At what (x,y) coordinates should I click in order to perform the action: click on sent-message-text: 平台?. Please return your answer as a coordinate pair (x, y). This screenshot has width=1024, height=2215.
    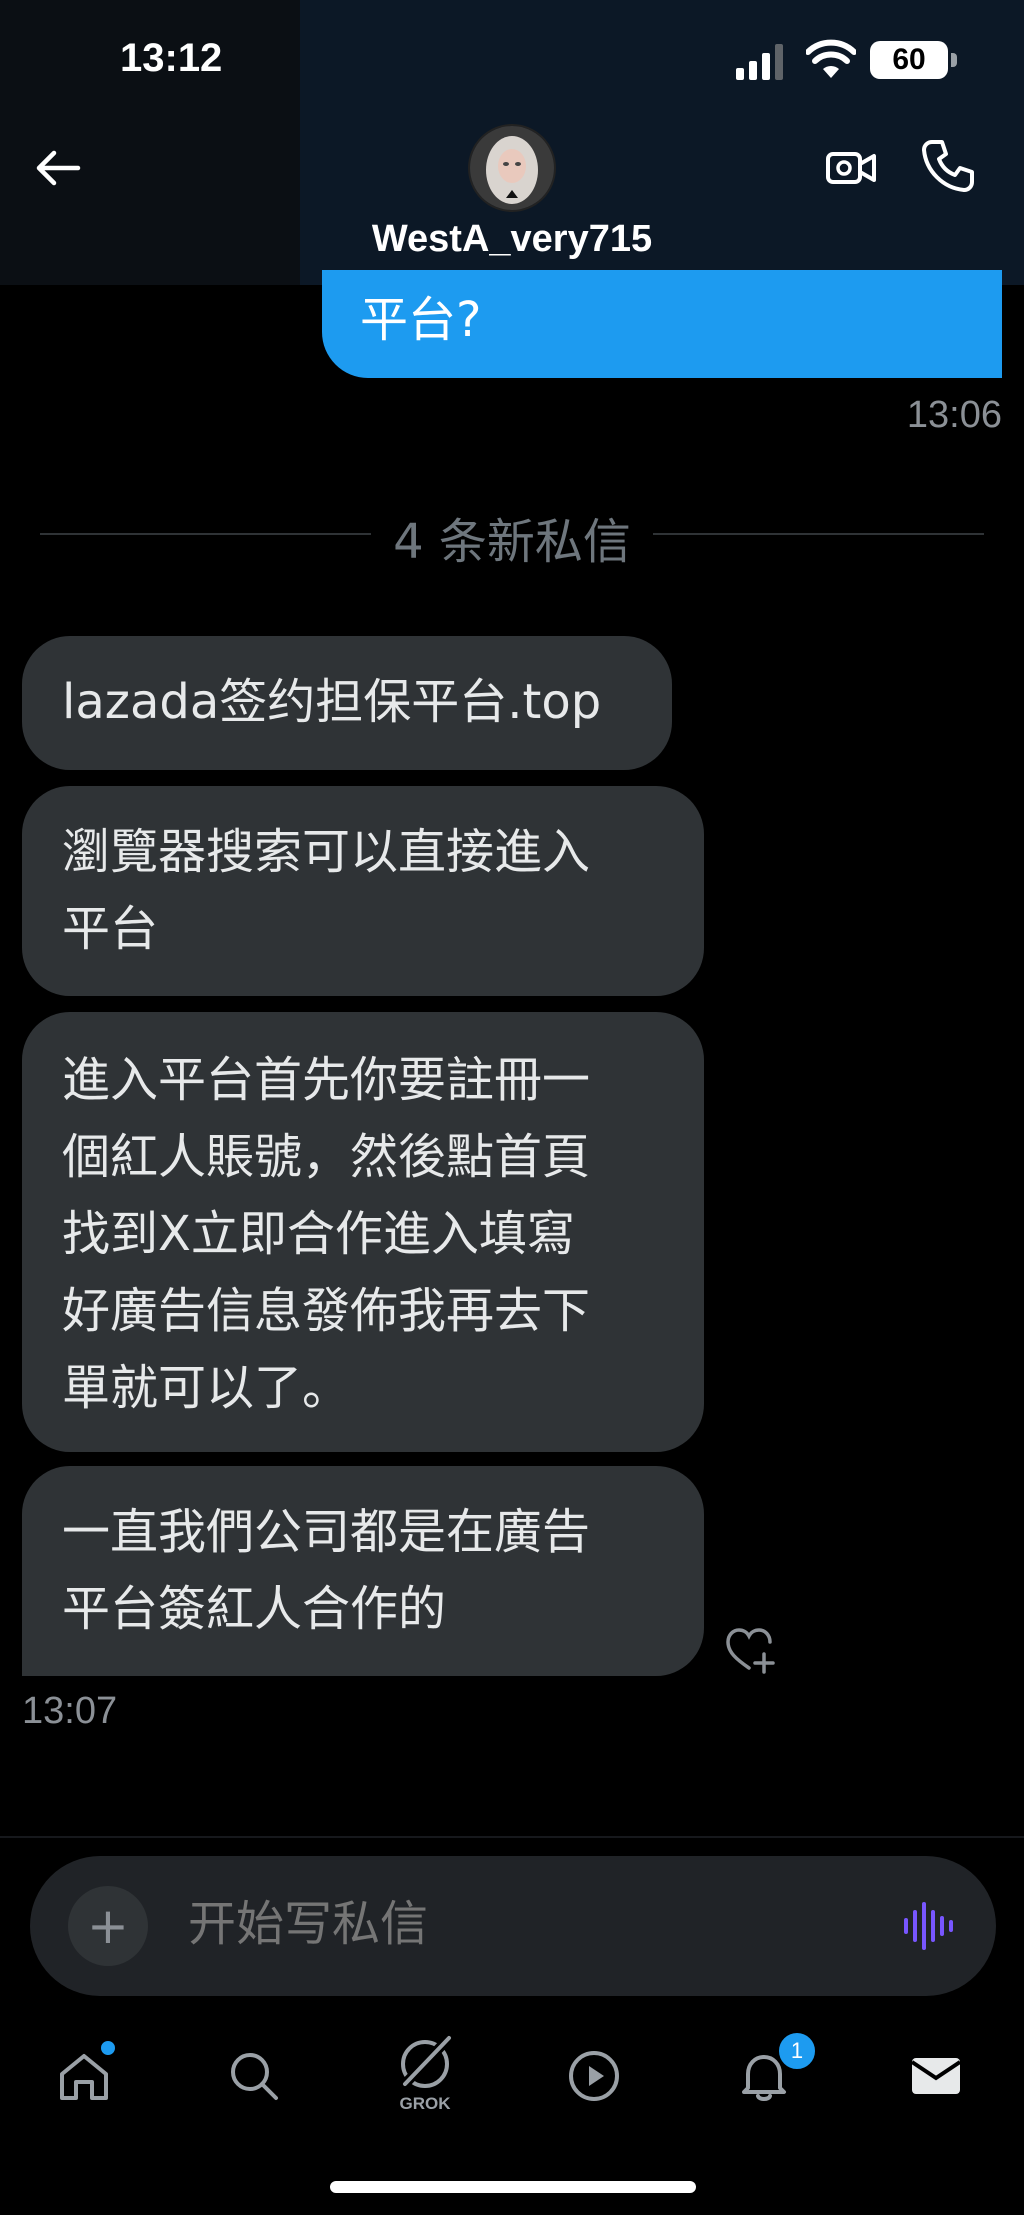
    Looking at the image, I should click on (421, 320).